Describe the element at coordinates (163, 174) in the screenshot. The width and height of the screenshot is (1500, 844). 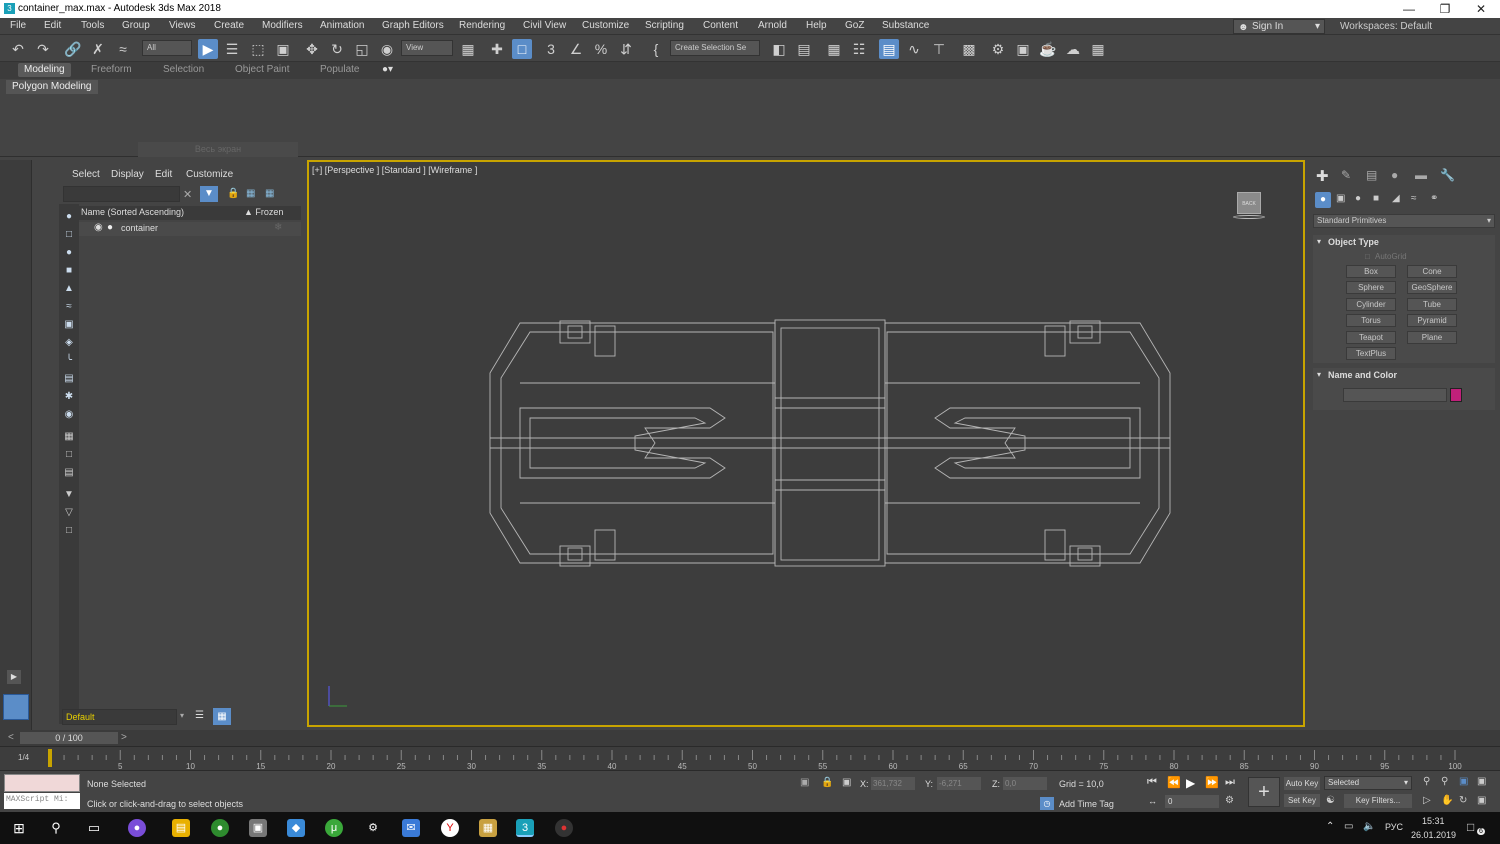
I see `scene-menu-edit: Edit` at that location.